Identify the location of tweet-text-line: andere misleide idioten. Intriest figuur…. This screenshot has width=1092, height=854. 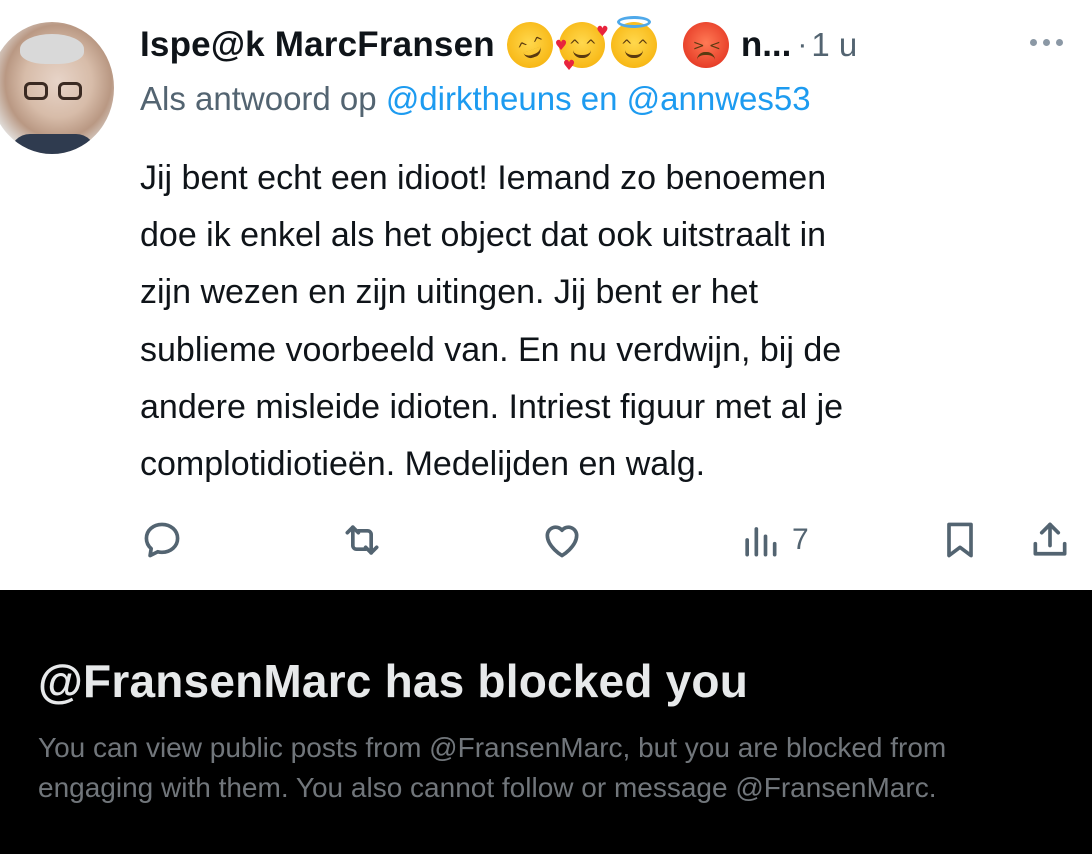
(492, 406).